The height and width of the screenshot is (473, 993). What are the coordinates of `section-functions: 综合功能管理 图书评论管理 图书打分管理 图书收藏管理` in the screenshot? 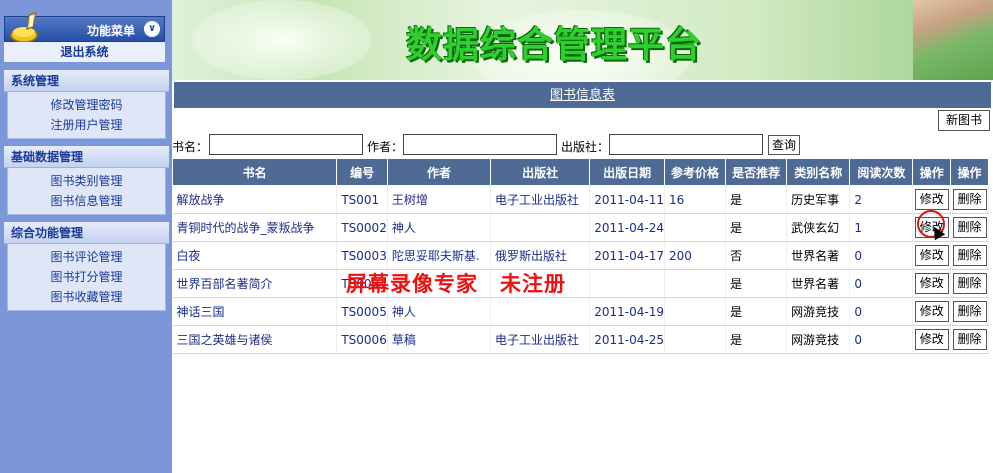 It's located at (86, 266).